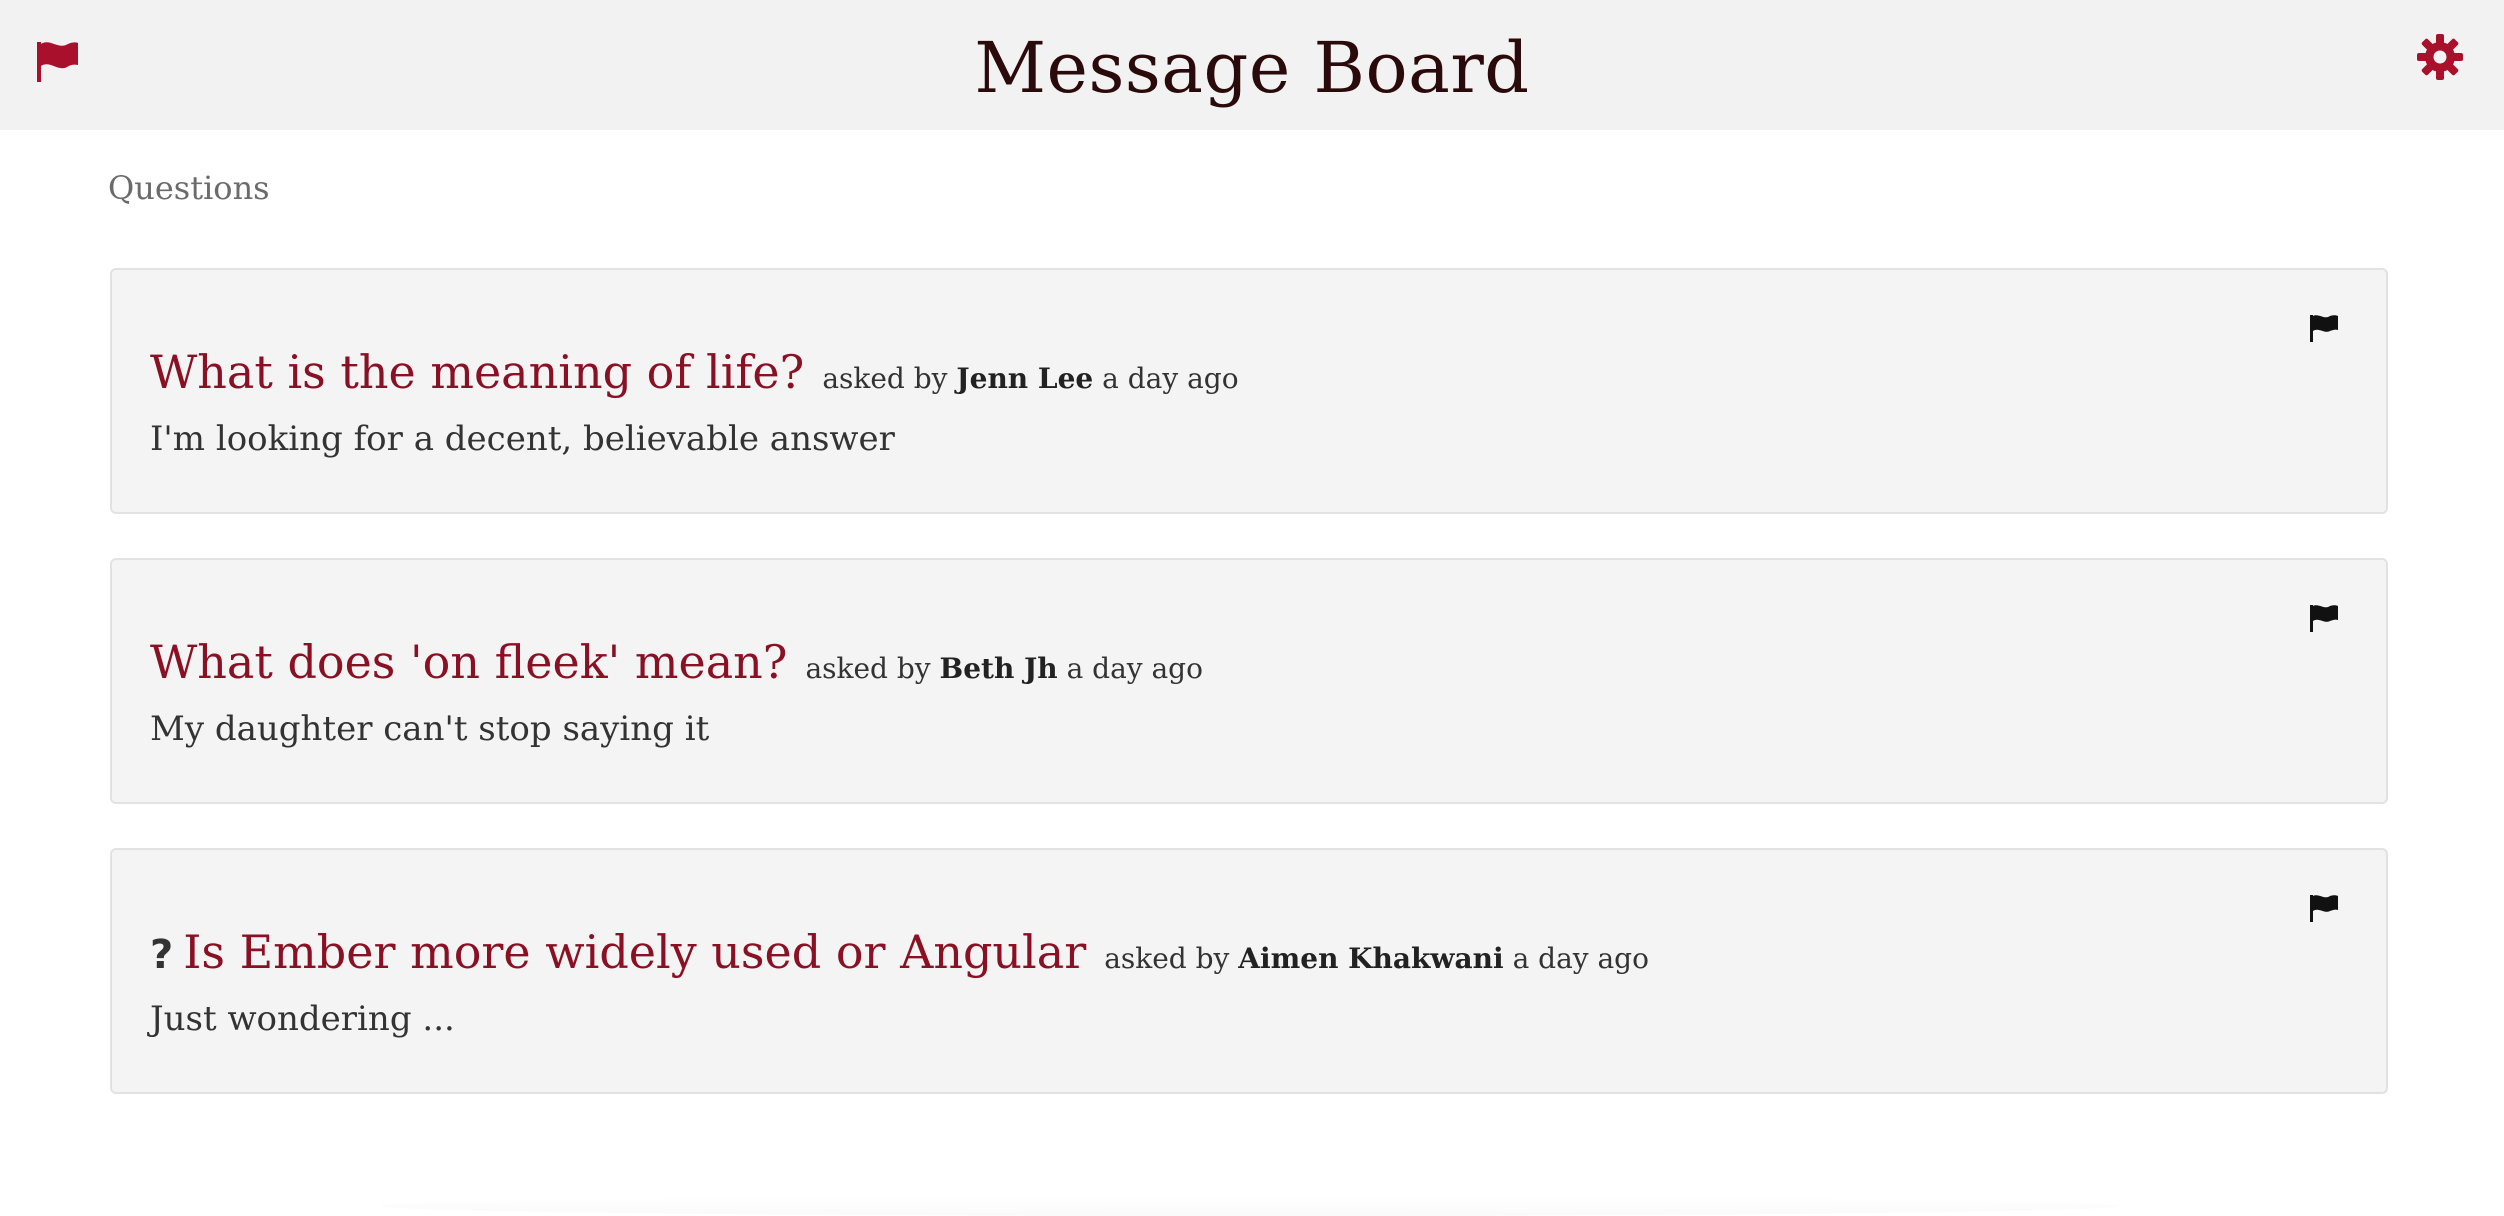 The image size is (2504, 1216). Describe the element at coordinates (1252, 68) in the screenshot. I see `page-title: Message Board` at that location.